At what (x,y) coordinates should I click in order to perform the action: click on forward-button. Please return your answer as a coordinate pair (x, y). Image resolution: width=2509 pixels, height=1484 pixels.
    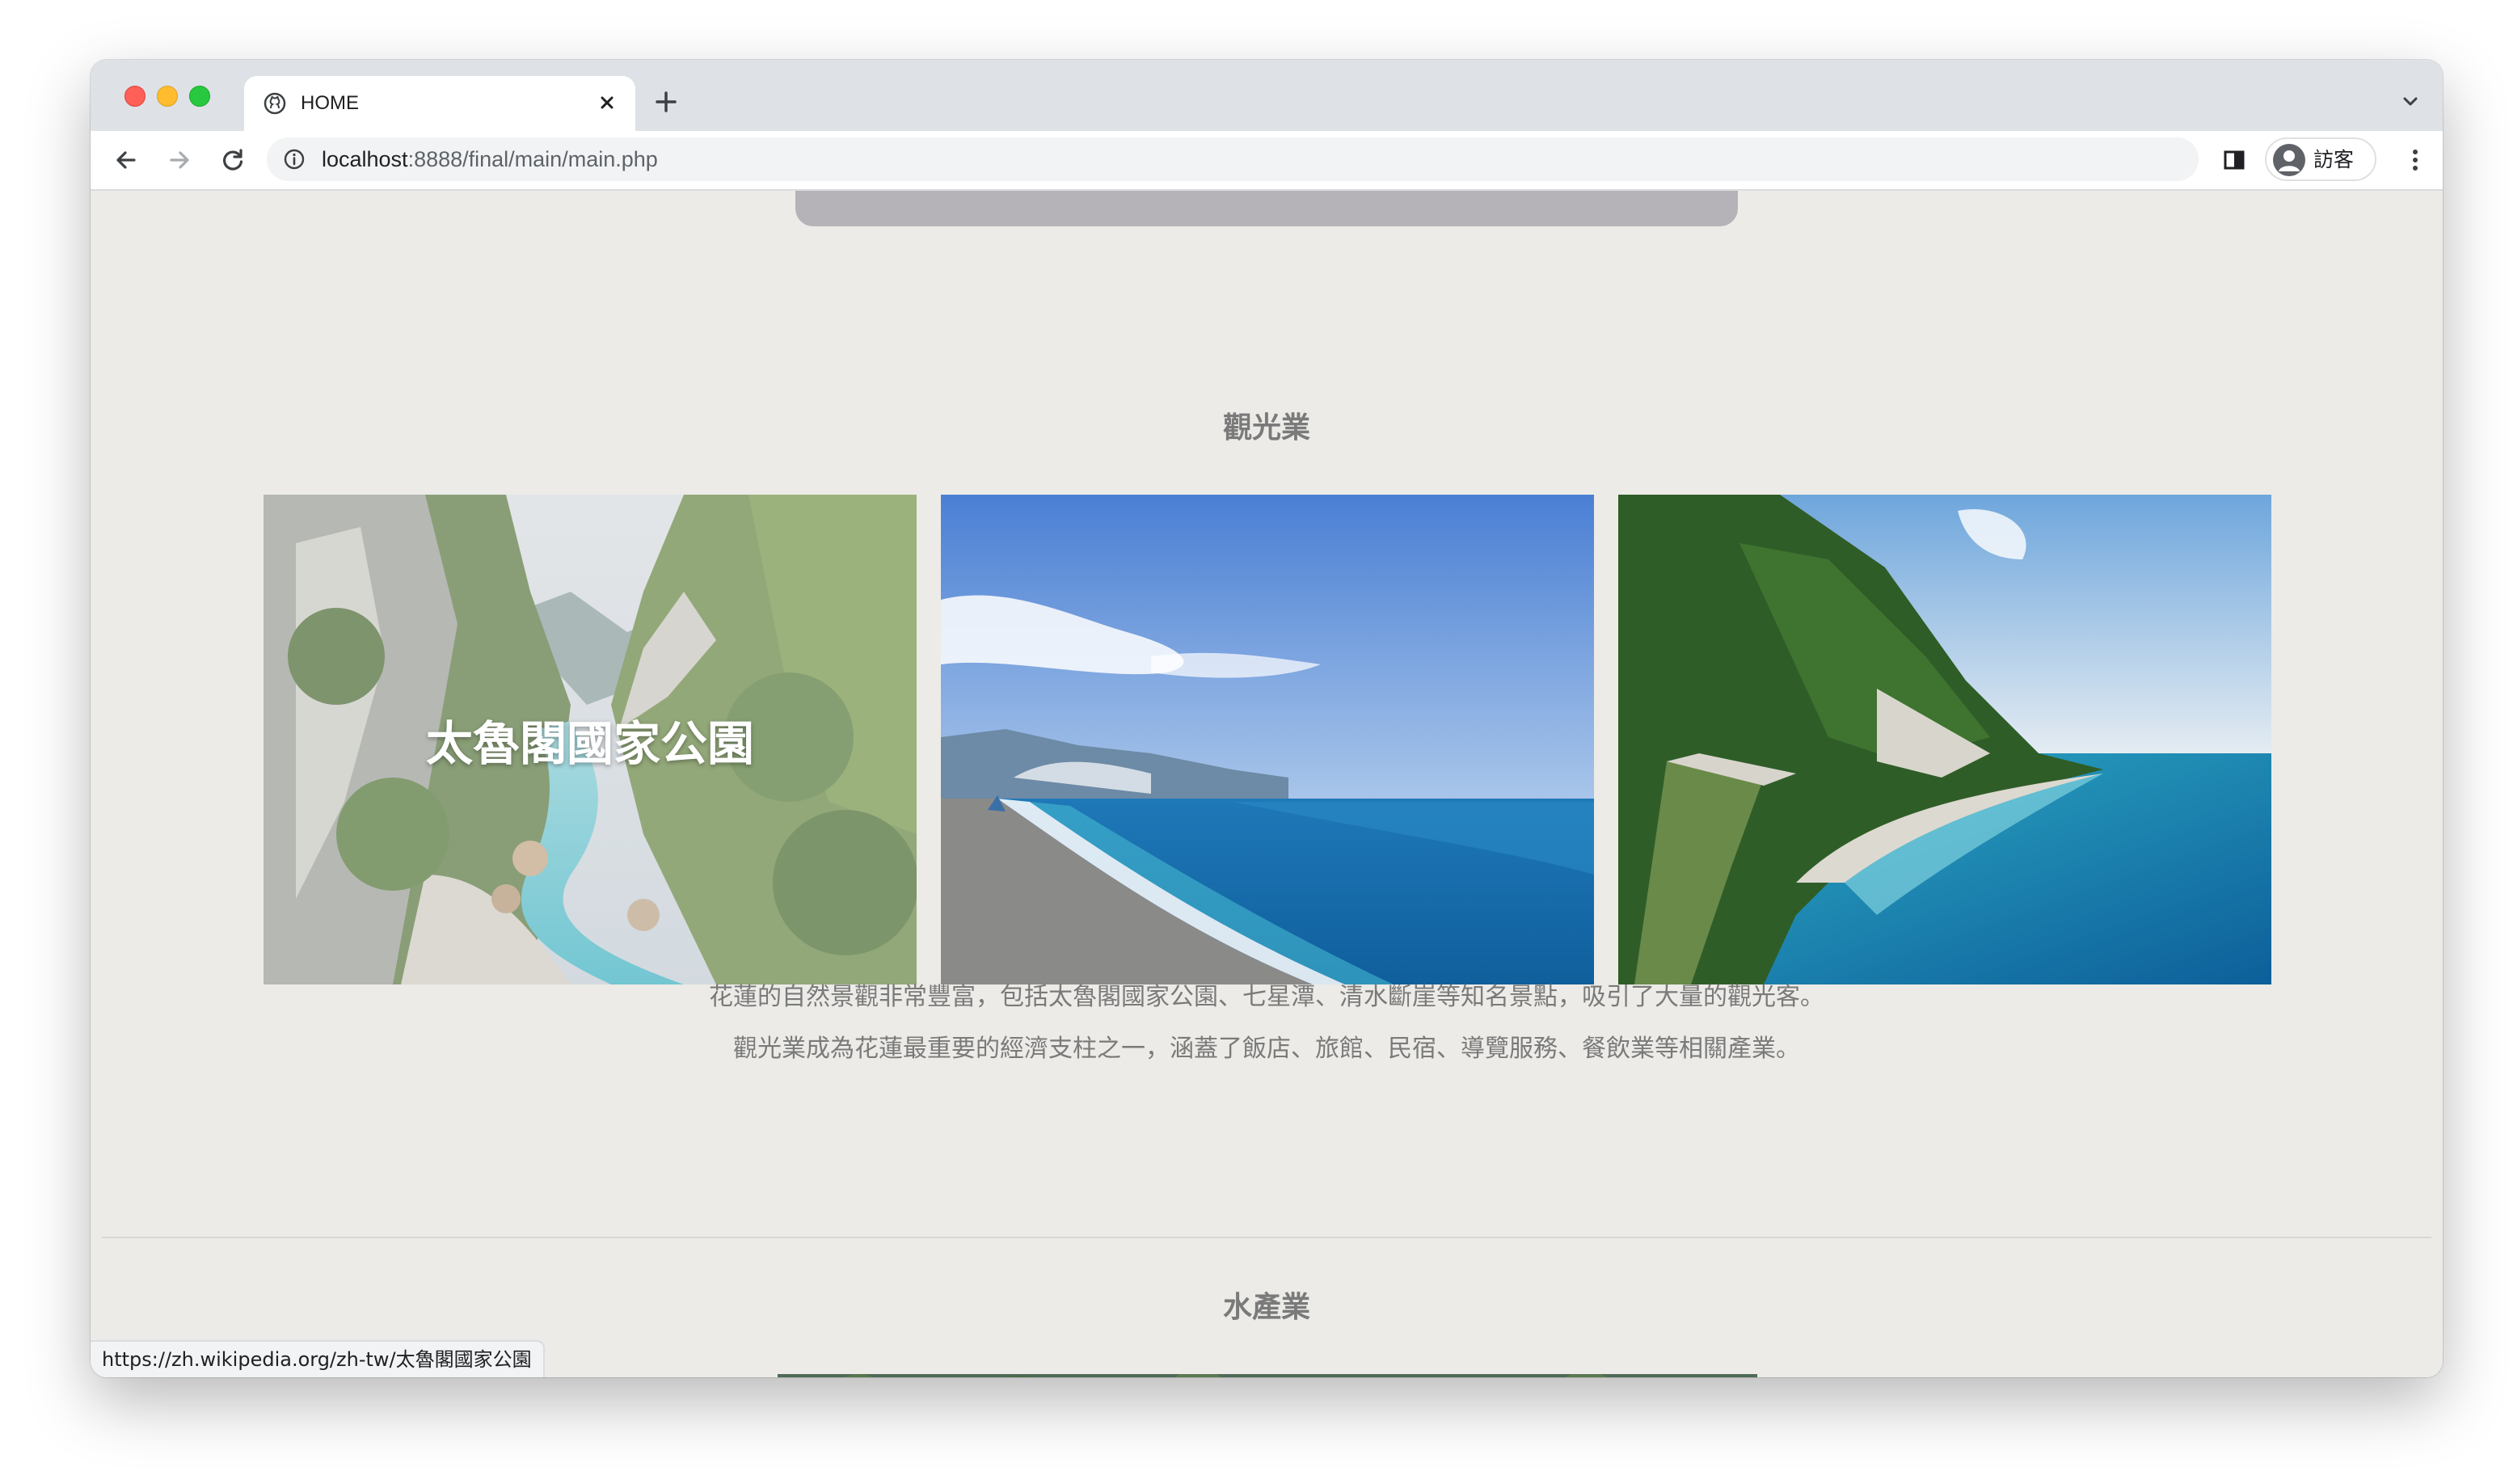
    Looking at the image, I should click on (179, 160).